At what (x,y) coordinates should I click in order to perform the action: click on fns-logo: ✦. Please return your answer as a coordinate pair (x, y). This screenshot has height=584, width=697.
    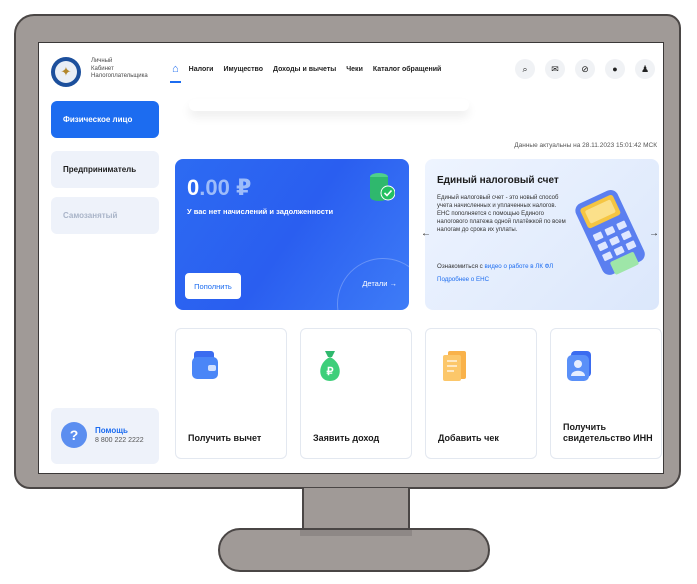
    Looking at the image, I should click on (66, 72).